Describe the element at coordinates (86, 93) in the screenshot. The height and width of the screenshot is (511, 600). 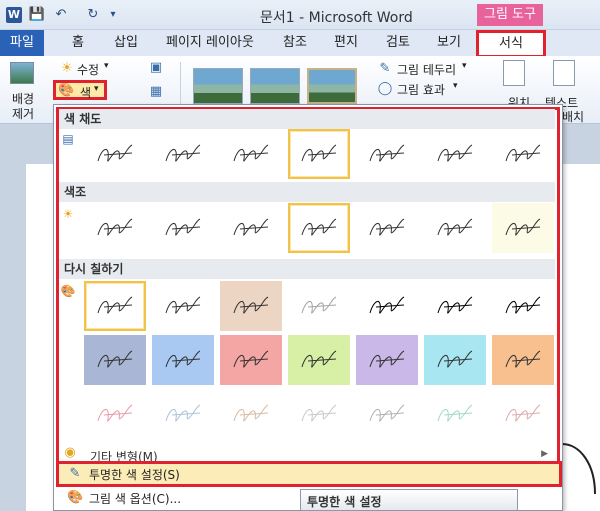
I see `color-label: 색` at that location.